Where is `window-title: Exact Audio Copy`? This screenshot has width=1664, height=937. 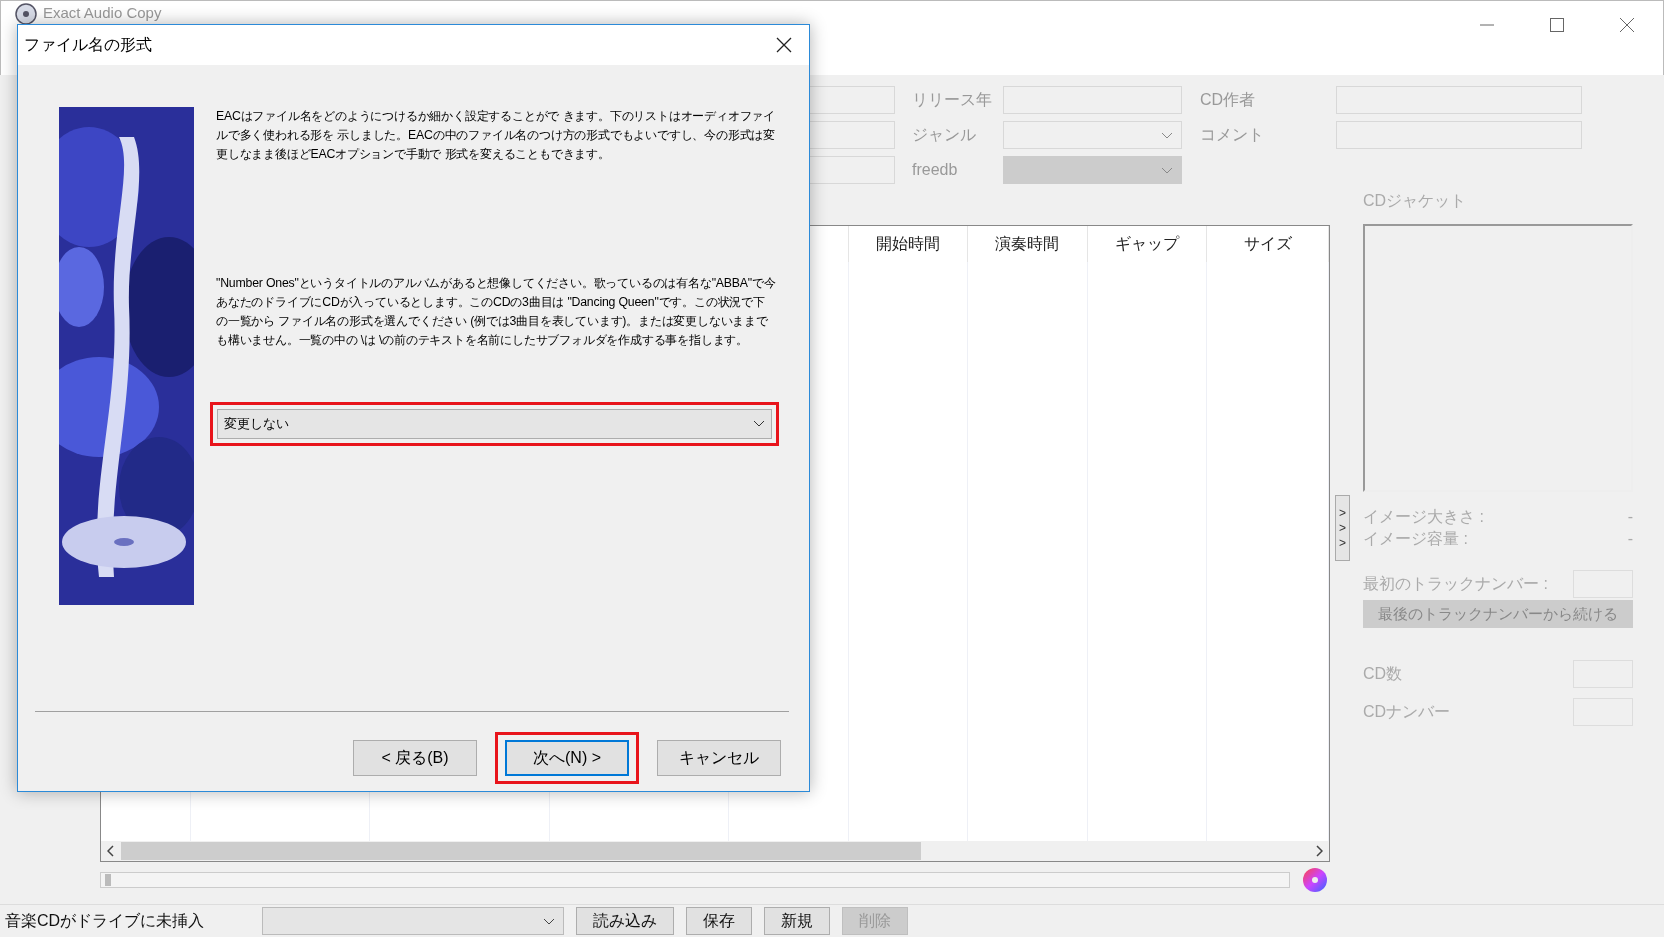 window-title: Exact Audio Copy is located at coordinates (102, 13).